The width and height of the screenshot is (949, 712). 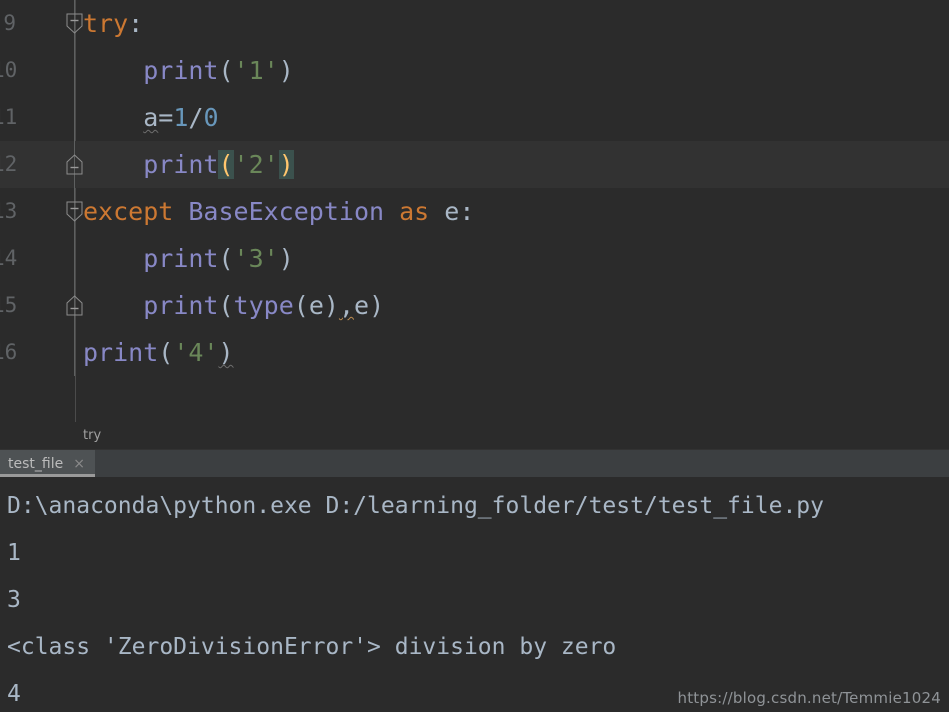 I want to click on editor-gutter: 9, so click(x=41, y=23).